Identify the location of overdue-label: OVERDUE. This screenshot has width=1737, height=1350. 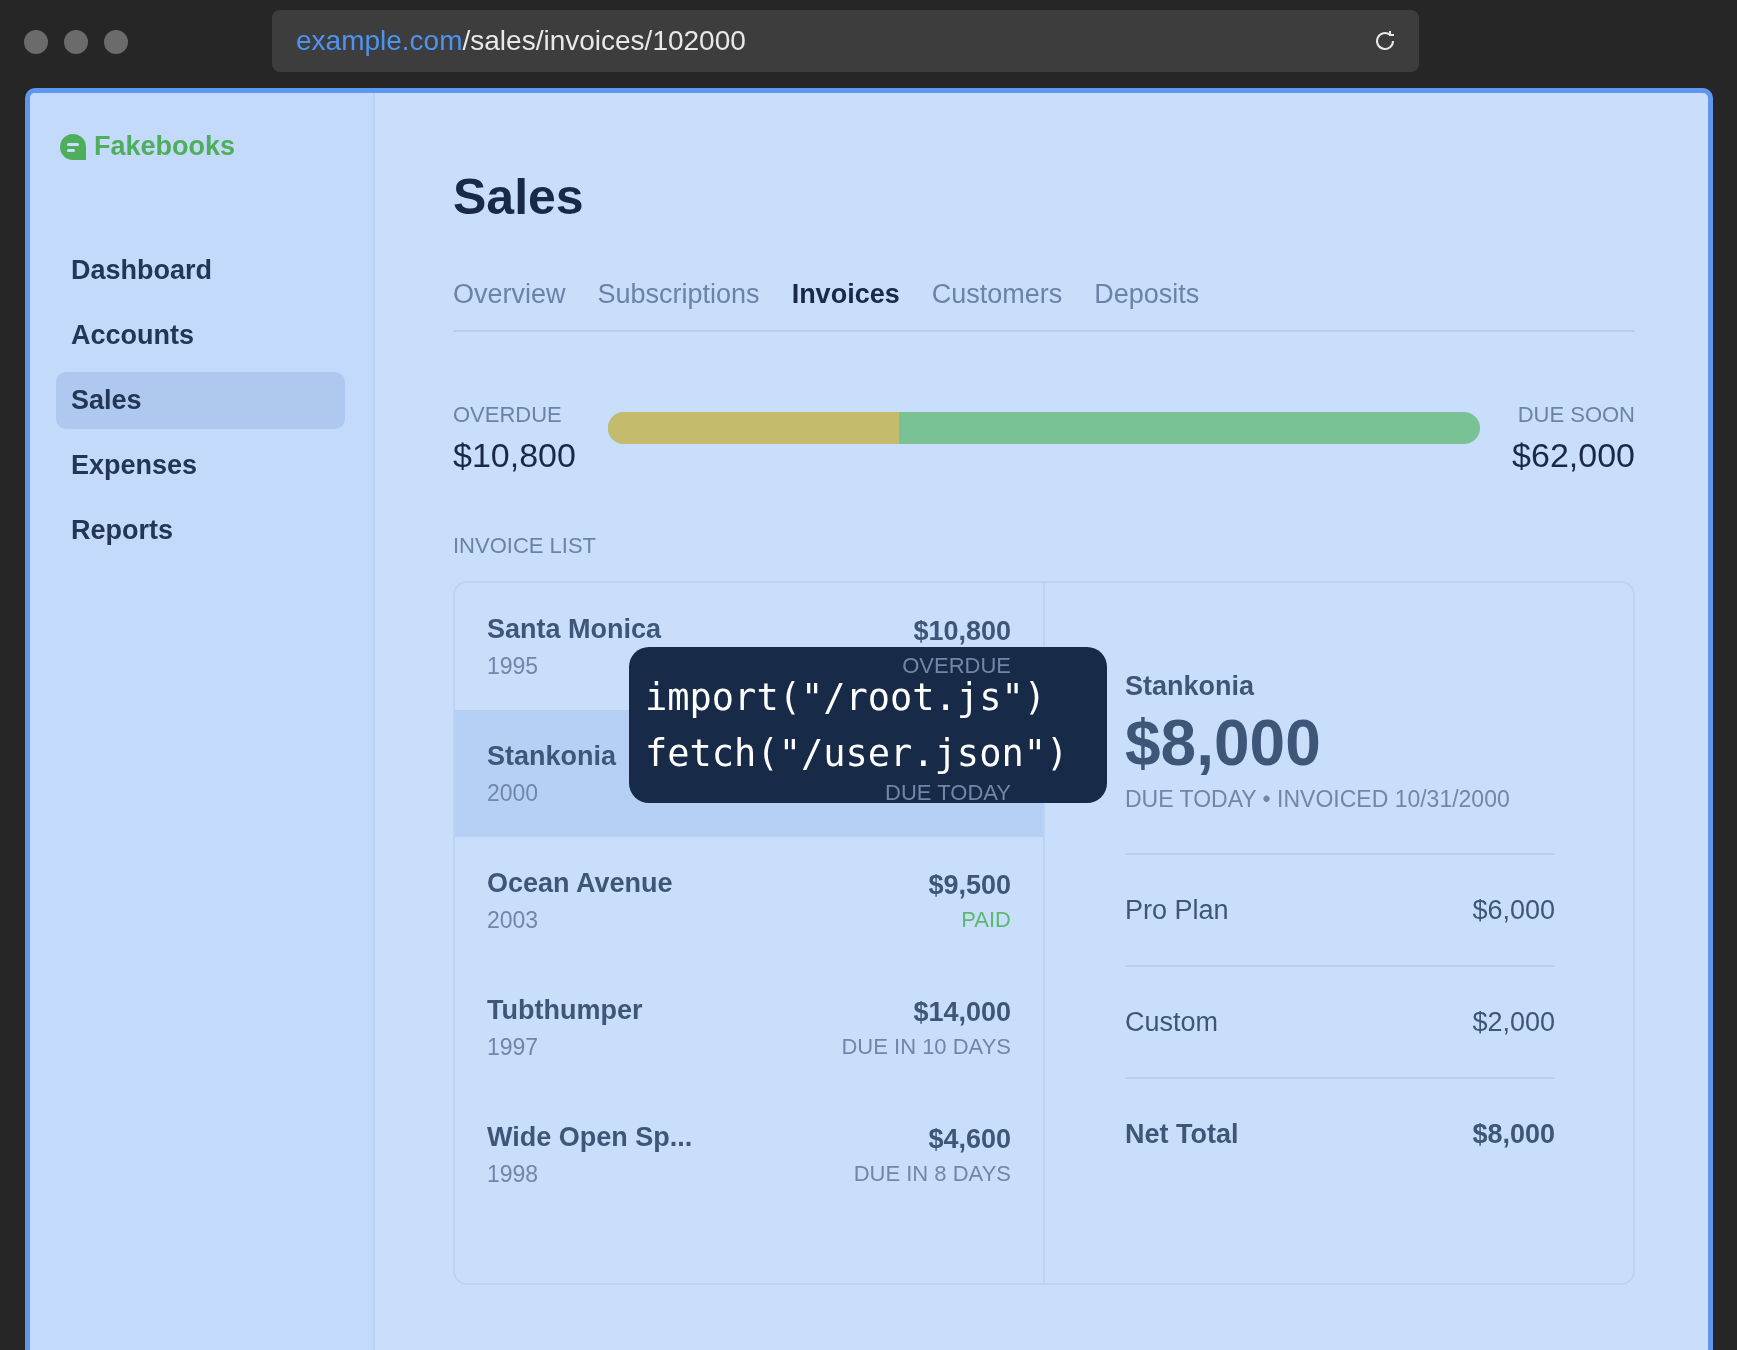
(507, 415).